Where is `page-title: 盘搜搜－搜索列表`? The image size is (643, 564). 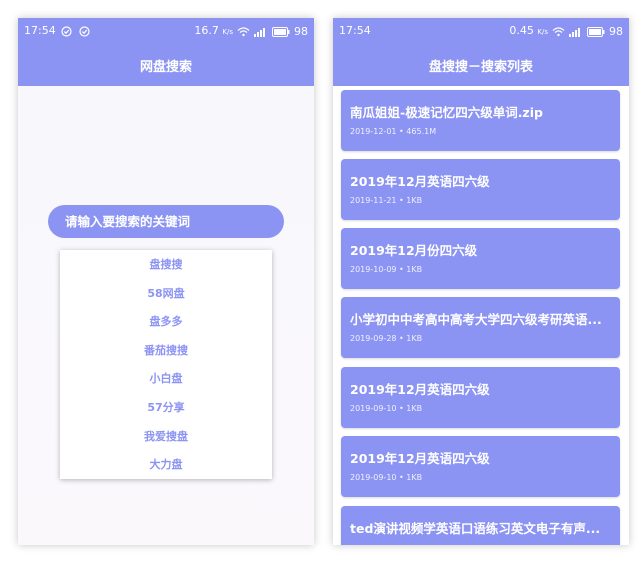 page-title: 盘搜搜－搜索列表 is located at coordinates (481, 65).